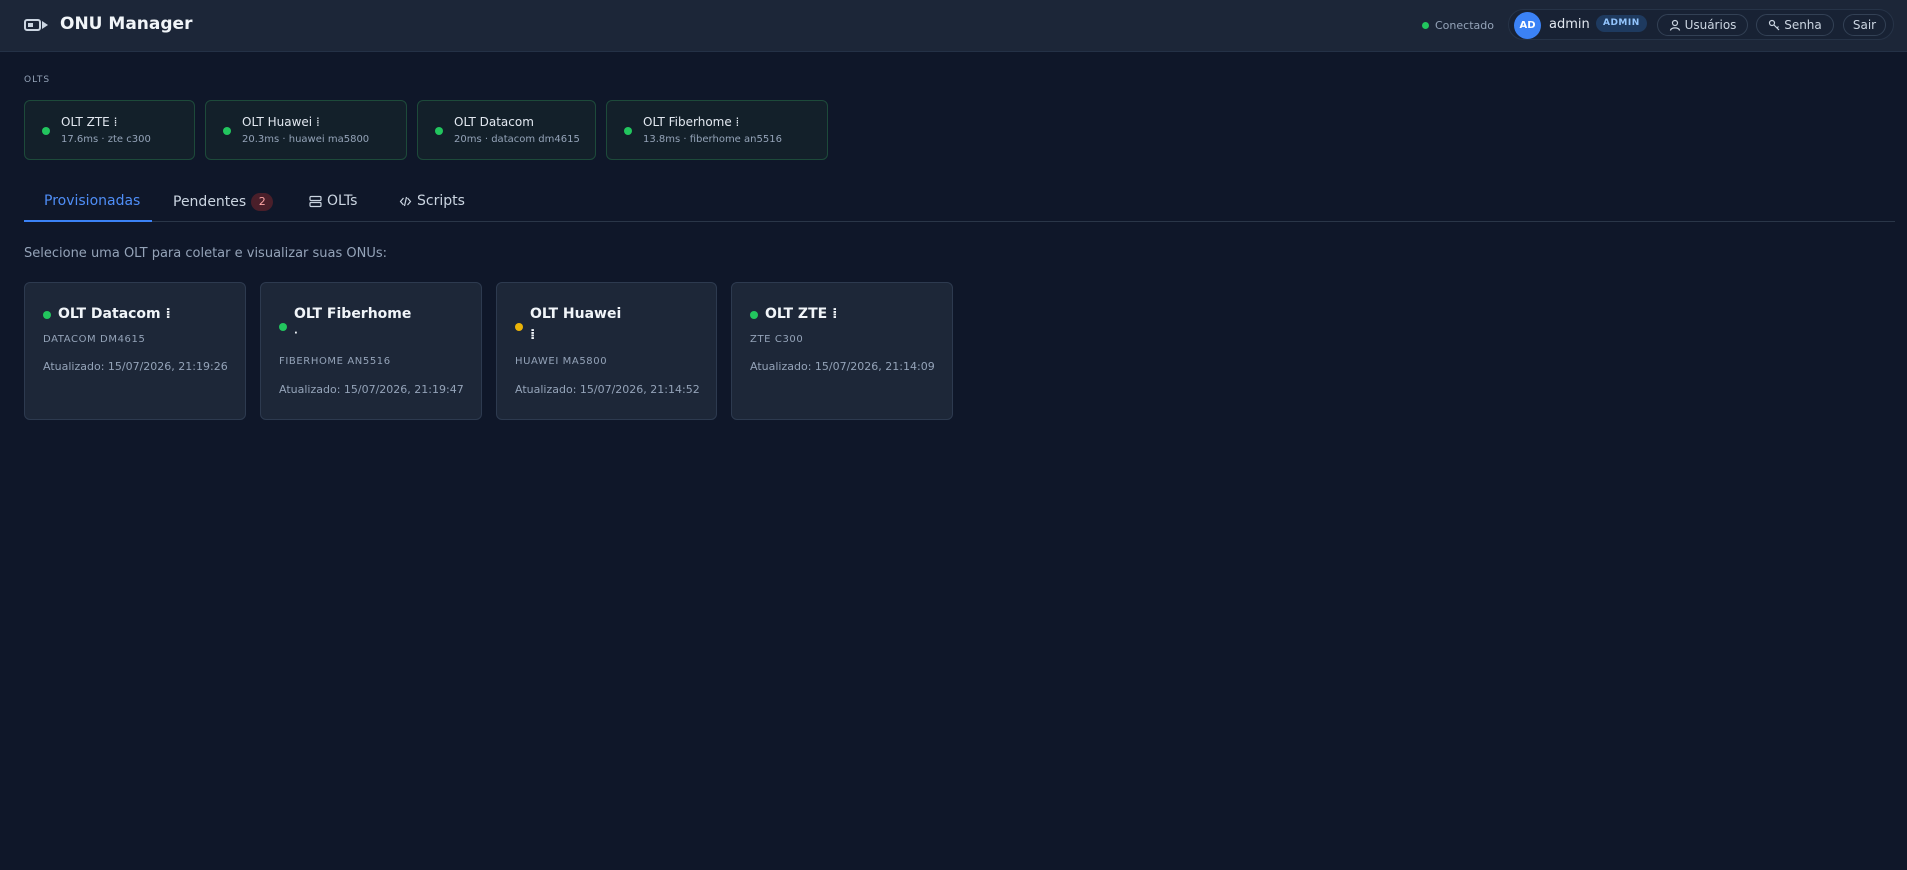 This screenshot has height=870, width=1907. What do you see at coordinates (517, 139) in the screenshot?
I see `olt-chip-meta: 20ms · datacom dm4615` at bounding box center [517, 139].